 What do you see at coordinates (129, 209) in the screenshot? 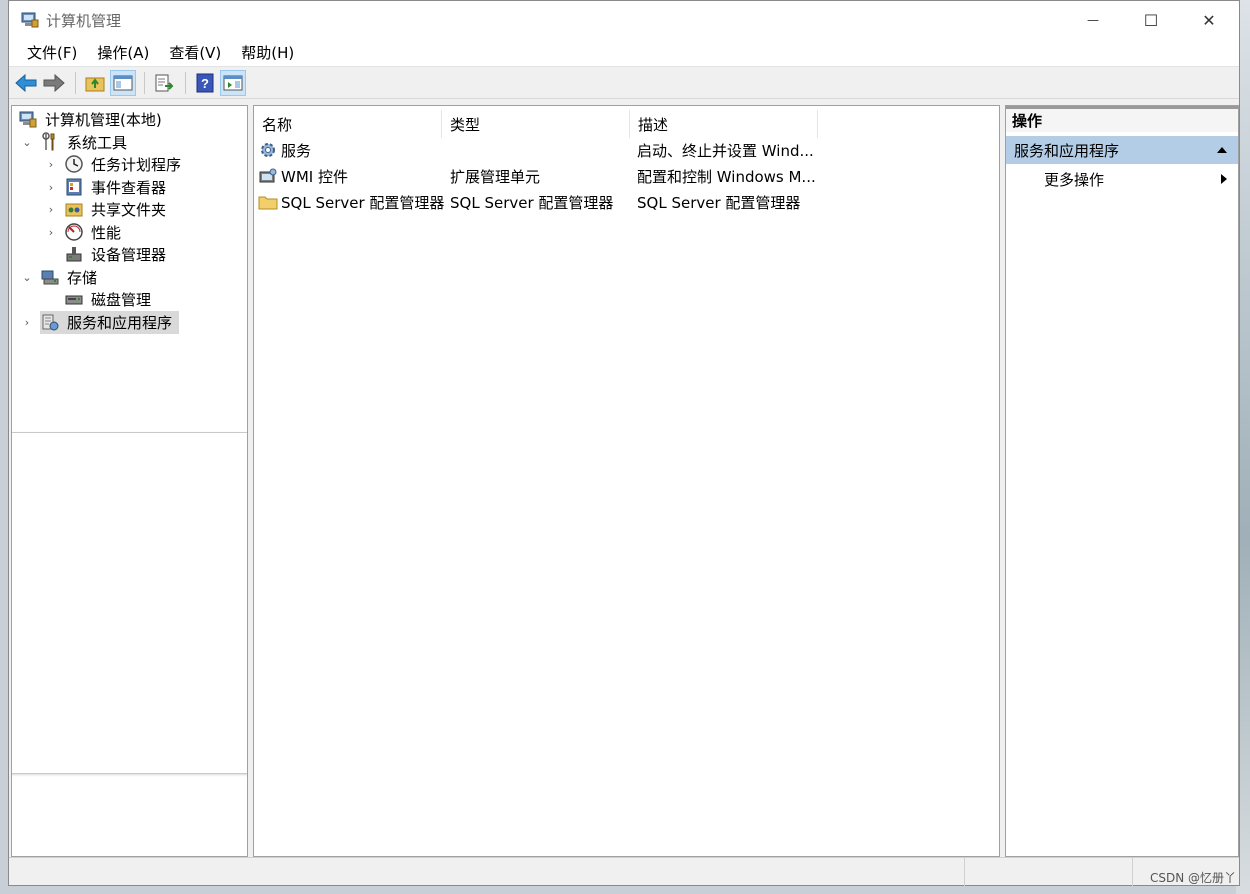
I see `tree-item-label: 共享文件夹` at bounding box center [129, 209].